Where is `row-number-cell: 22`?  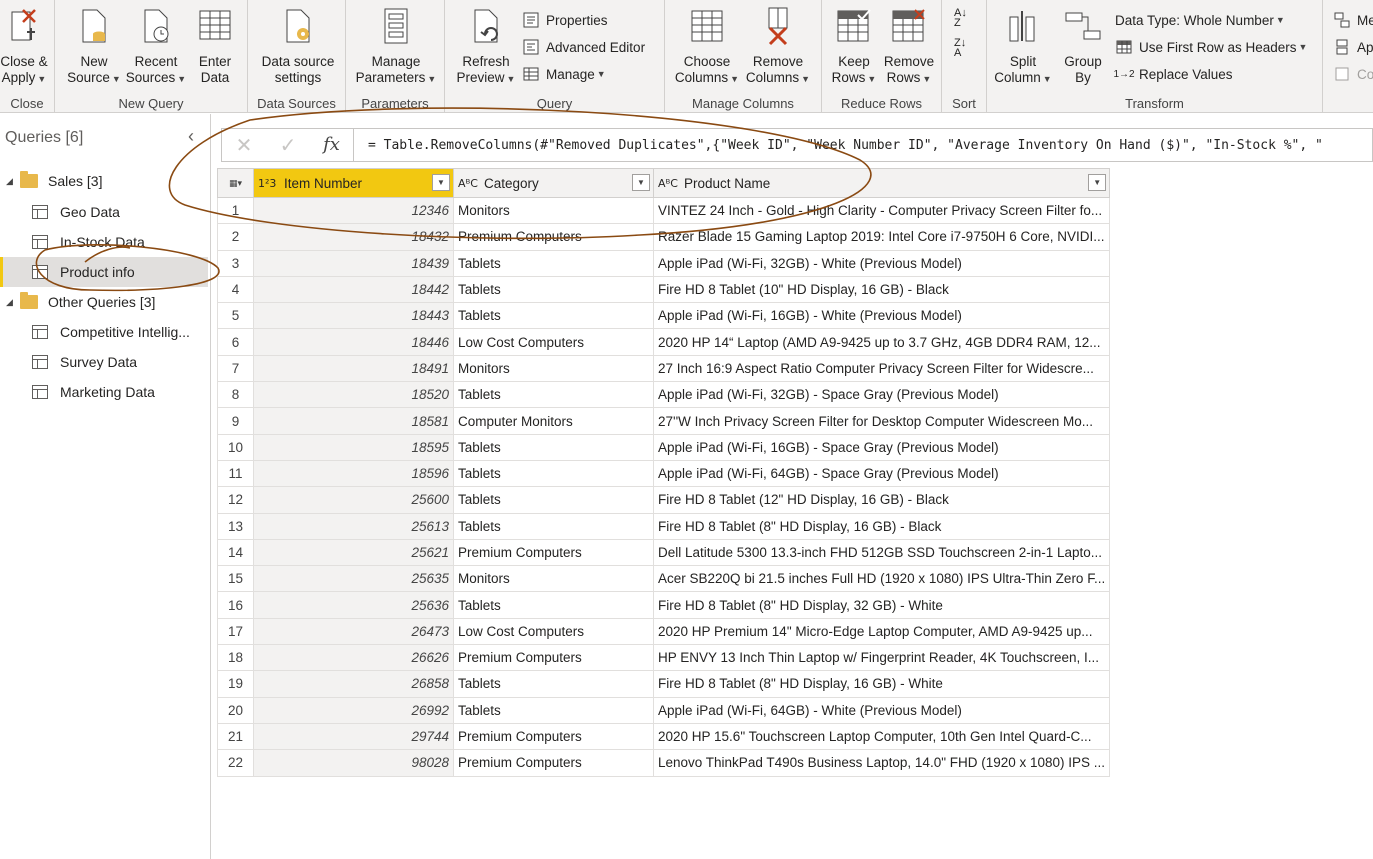
row-number-cell: 22 is located at coordinates (235, 763).